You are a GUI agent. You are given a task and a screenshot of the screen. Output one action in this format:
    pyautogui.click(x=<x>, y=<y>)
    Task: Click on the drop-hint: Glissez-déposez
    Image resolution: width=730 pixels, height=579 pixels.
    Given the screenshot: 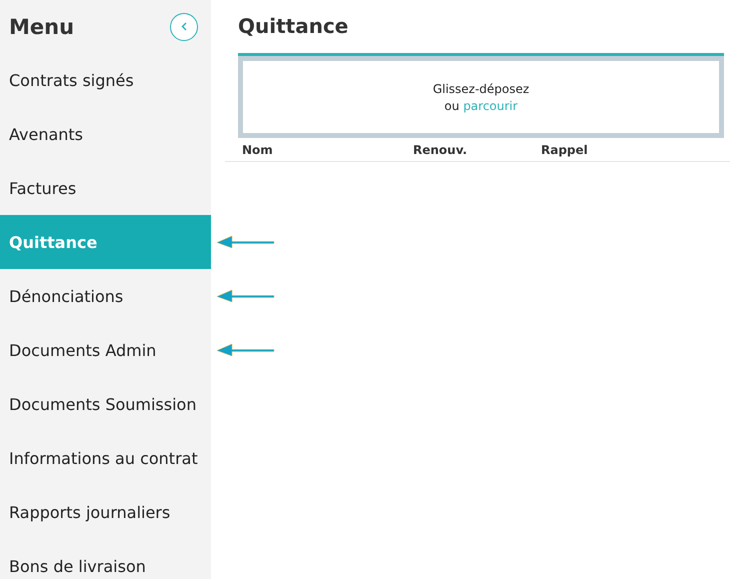 What is the action you would take?
    pyautogui.click(x=481, y=89)
    